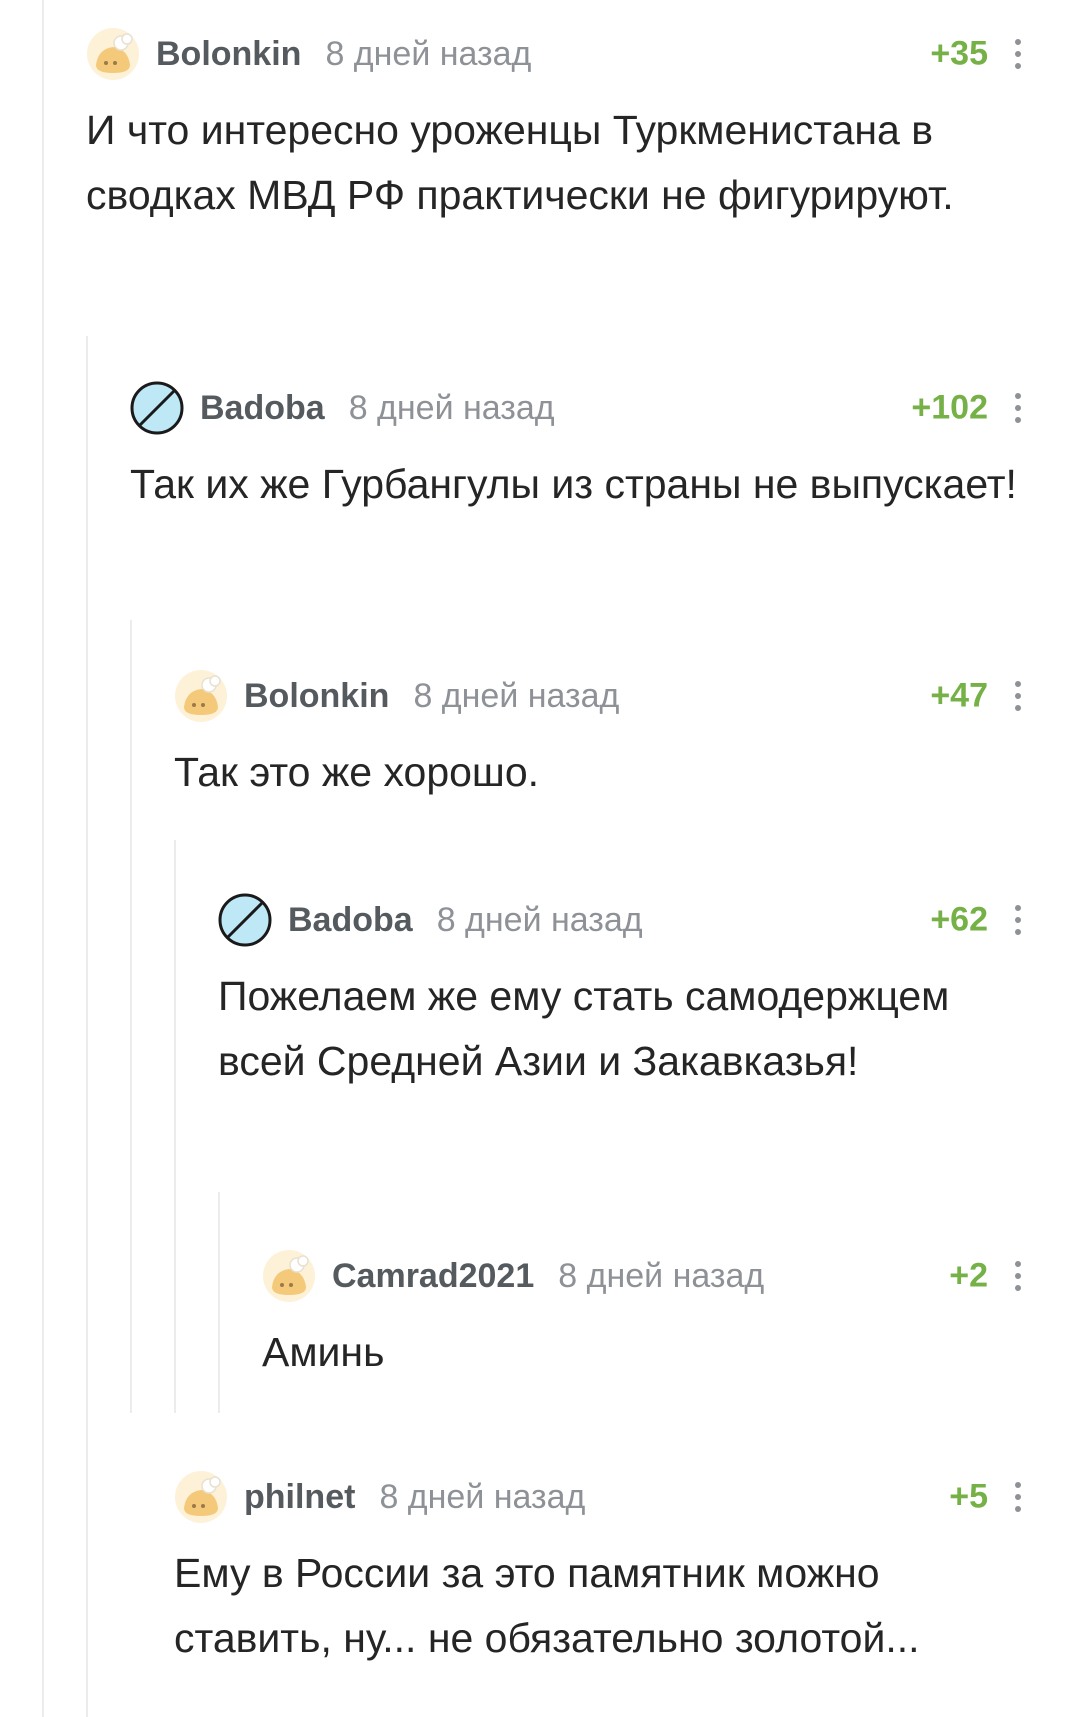 Image resolution: width=1080 pixels, height=1717 pixels. Describe the element at coordinates (357, 772) in the screenshot. I see `comment-text: Так это же хорошо.` at that location.